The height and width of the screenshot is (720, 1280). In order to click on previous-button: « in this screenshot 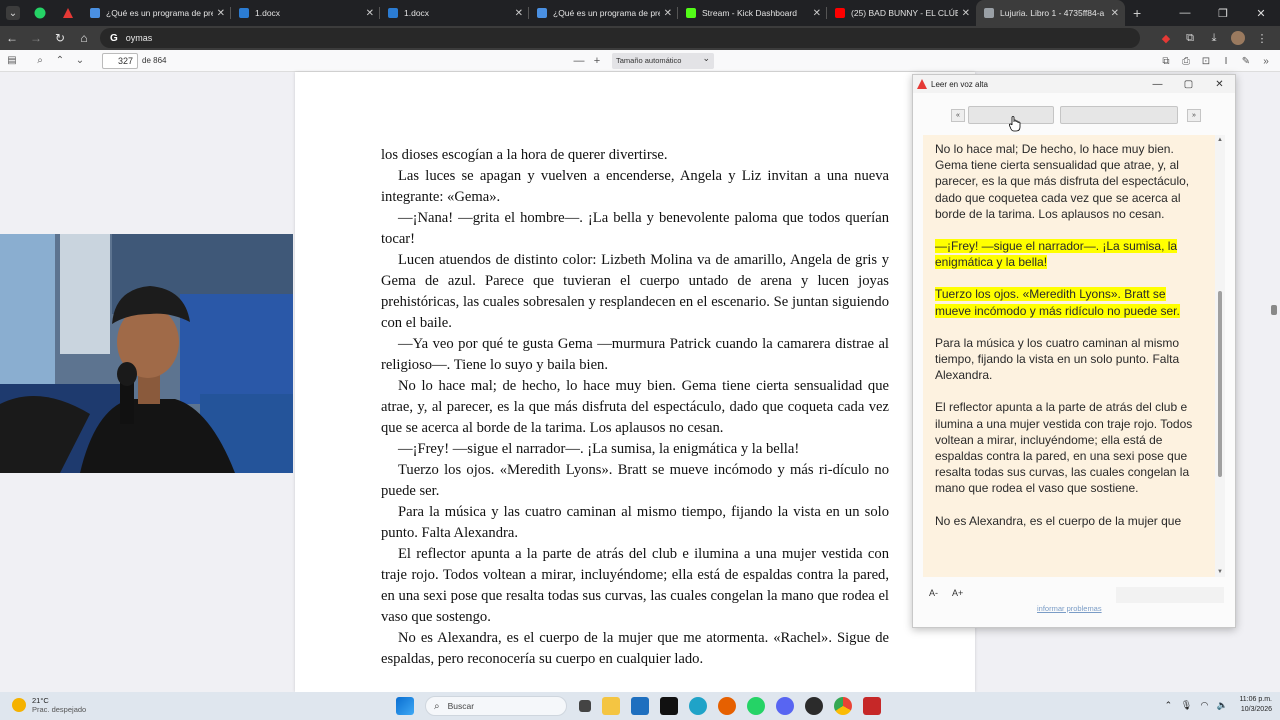, I will do `click(958, 115)`.